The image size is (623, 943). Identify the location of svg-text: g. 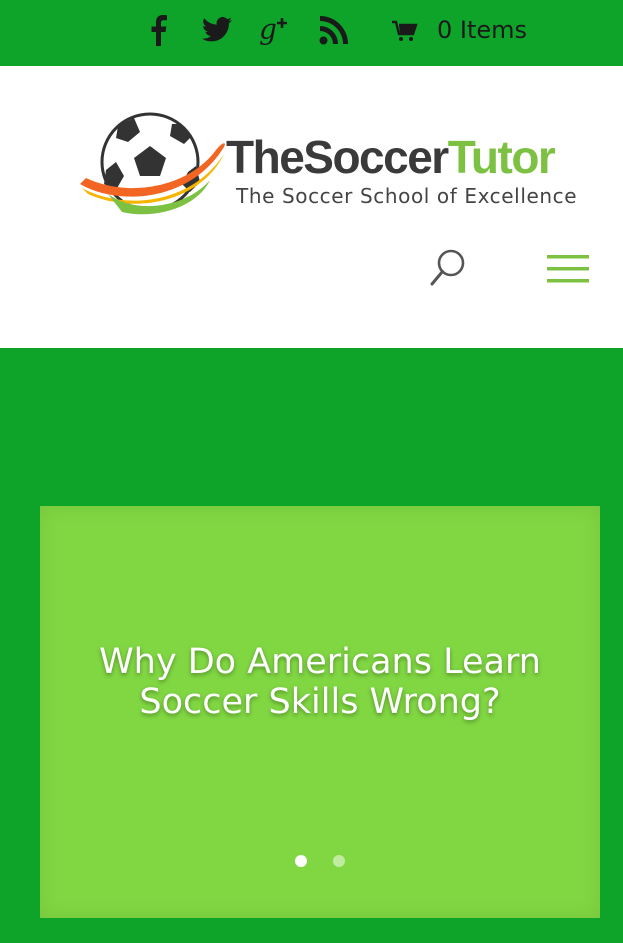
(268, 30).